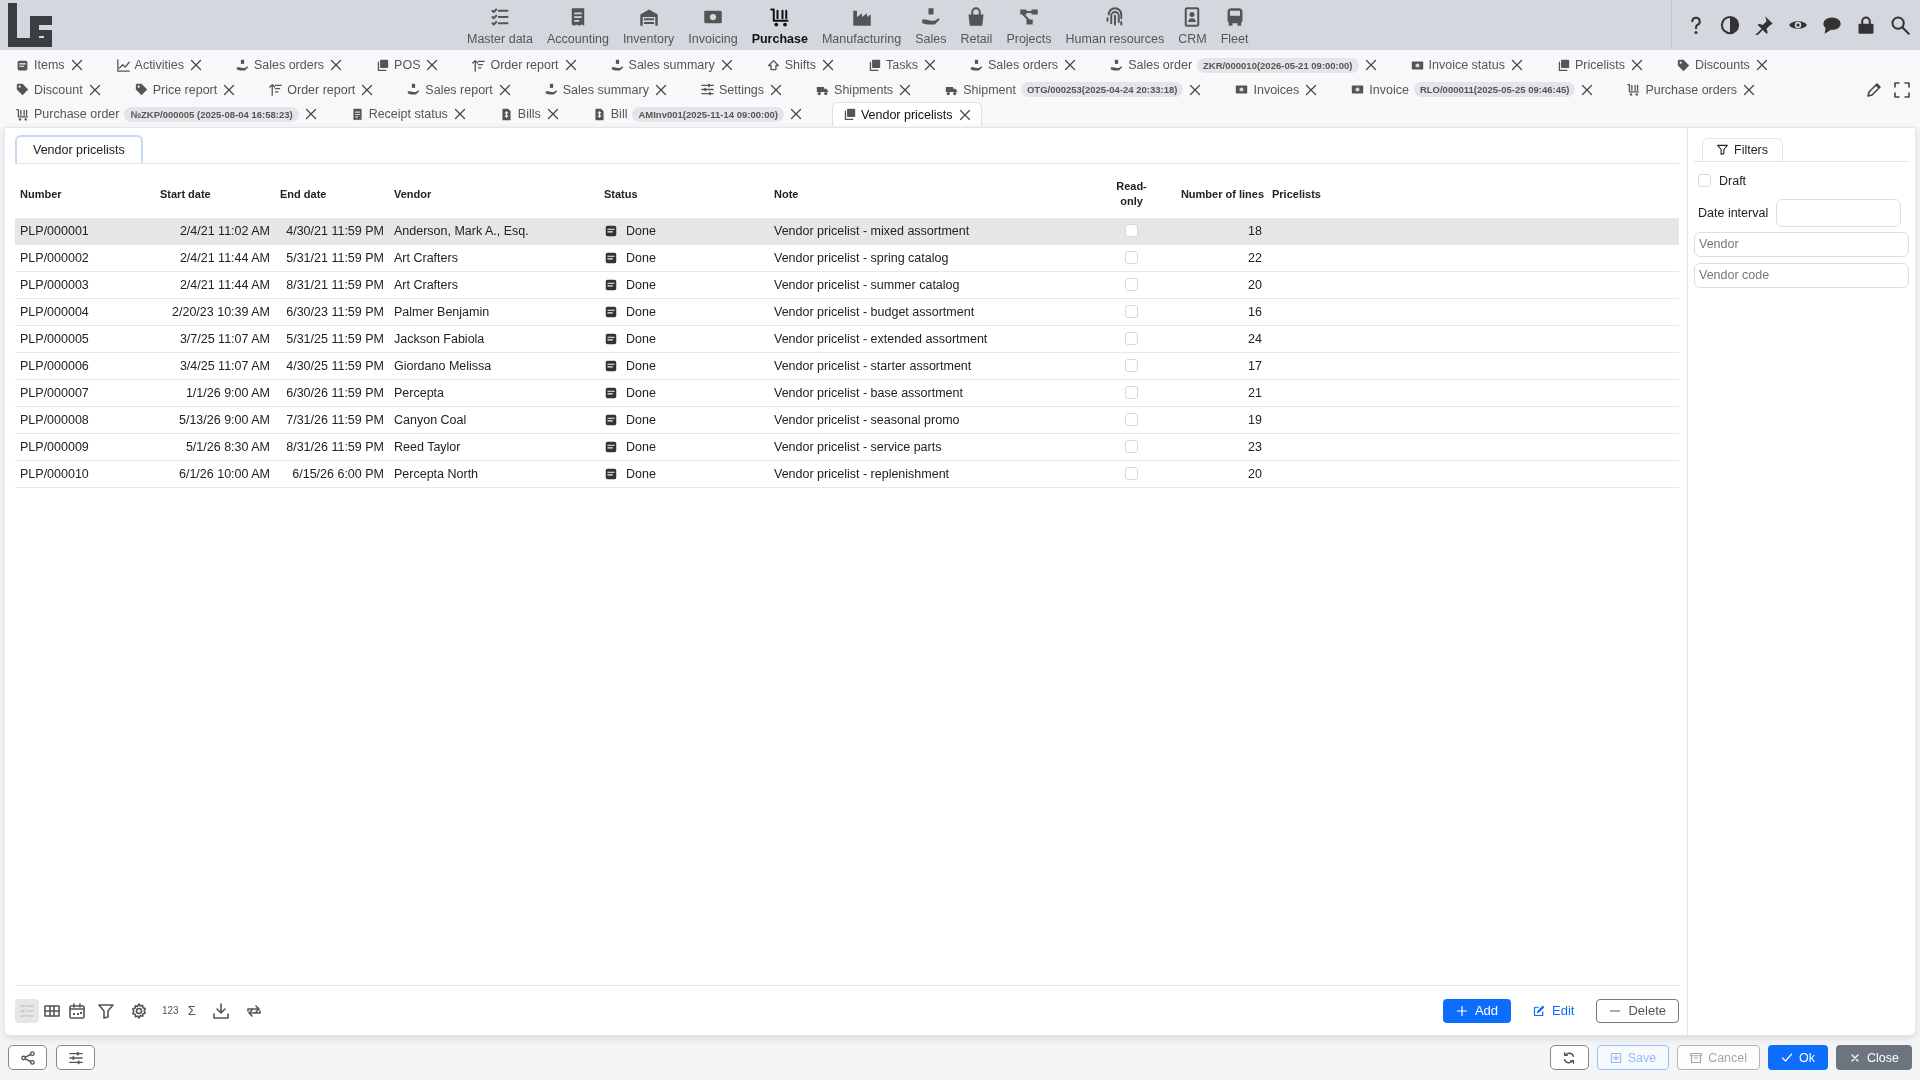  Describe the element at coordinates (847, 258) in the screenshot. I see `table-row: PLP/000002 2/4/21 11:44 AM 5/31/21 11:59 PM Art Crafters Done Vendor pricelist - spring catalog 22` at that location.